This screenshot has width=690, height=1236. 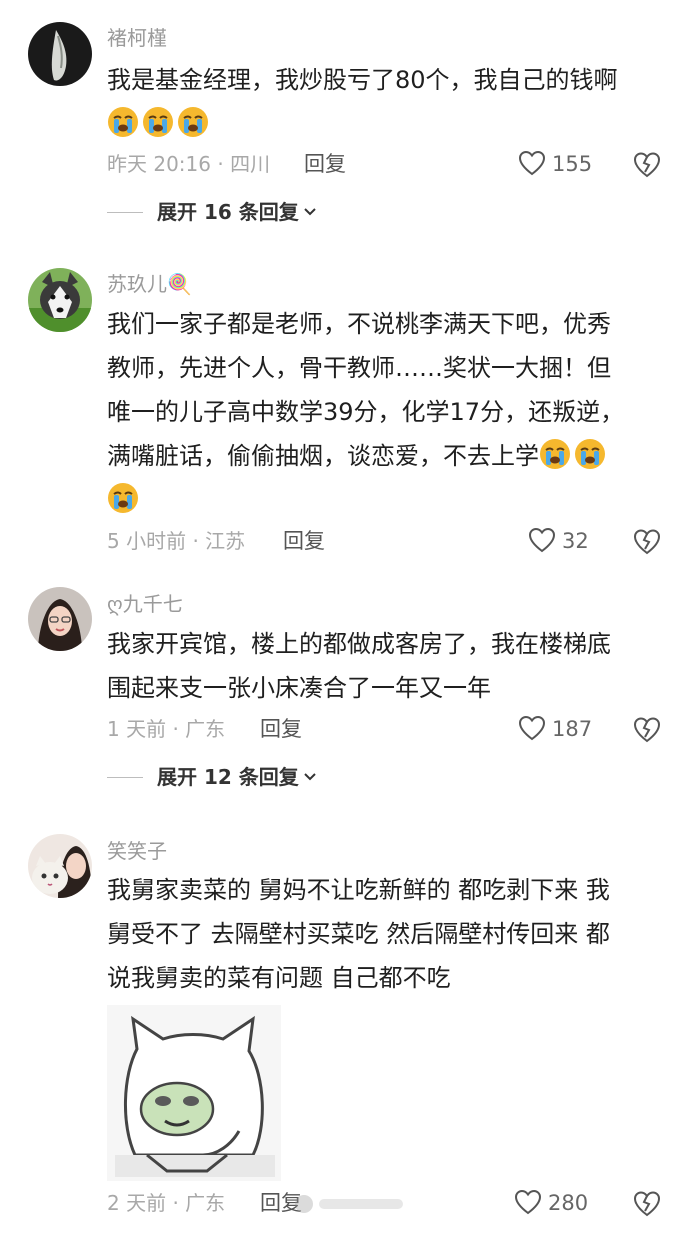 I want to click on comment-text-line: 围起来支一张小床凑合了一年又一年, so click(x=299, y=688).